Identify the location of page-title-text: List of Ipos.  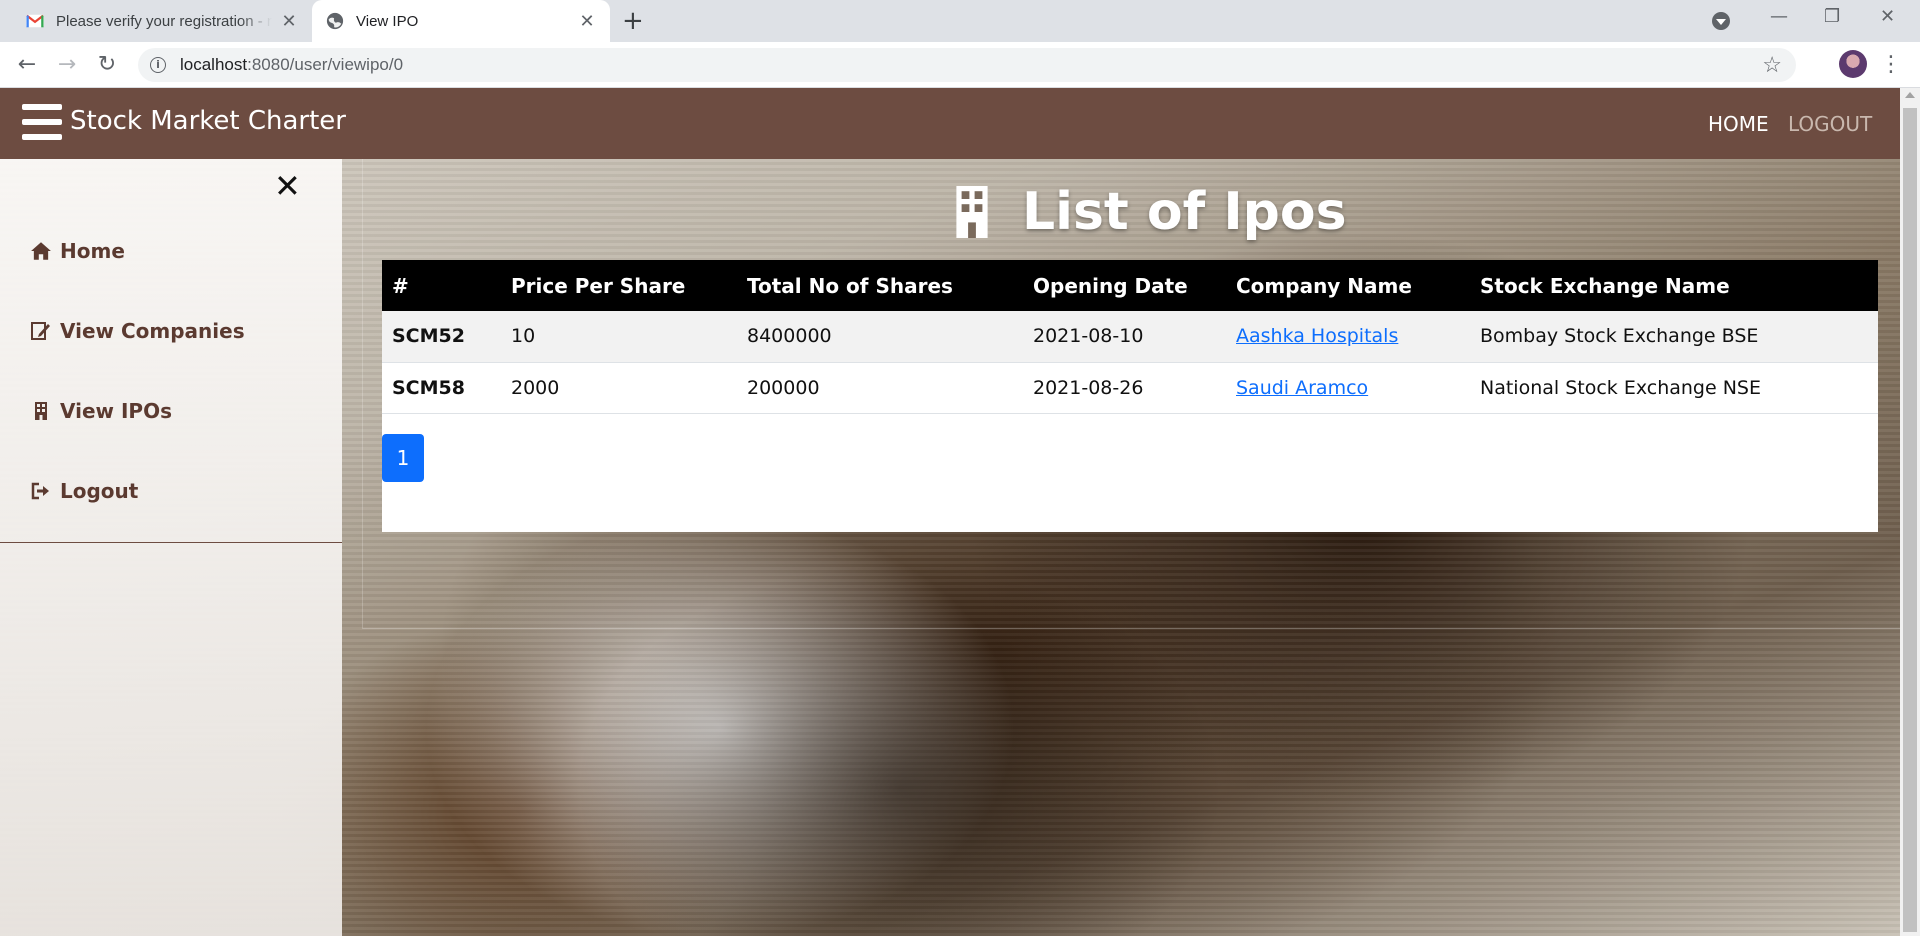
(1184, 212).